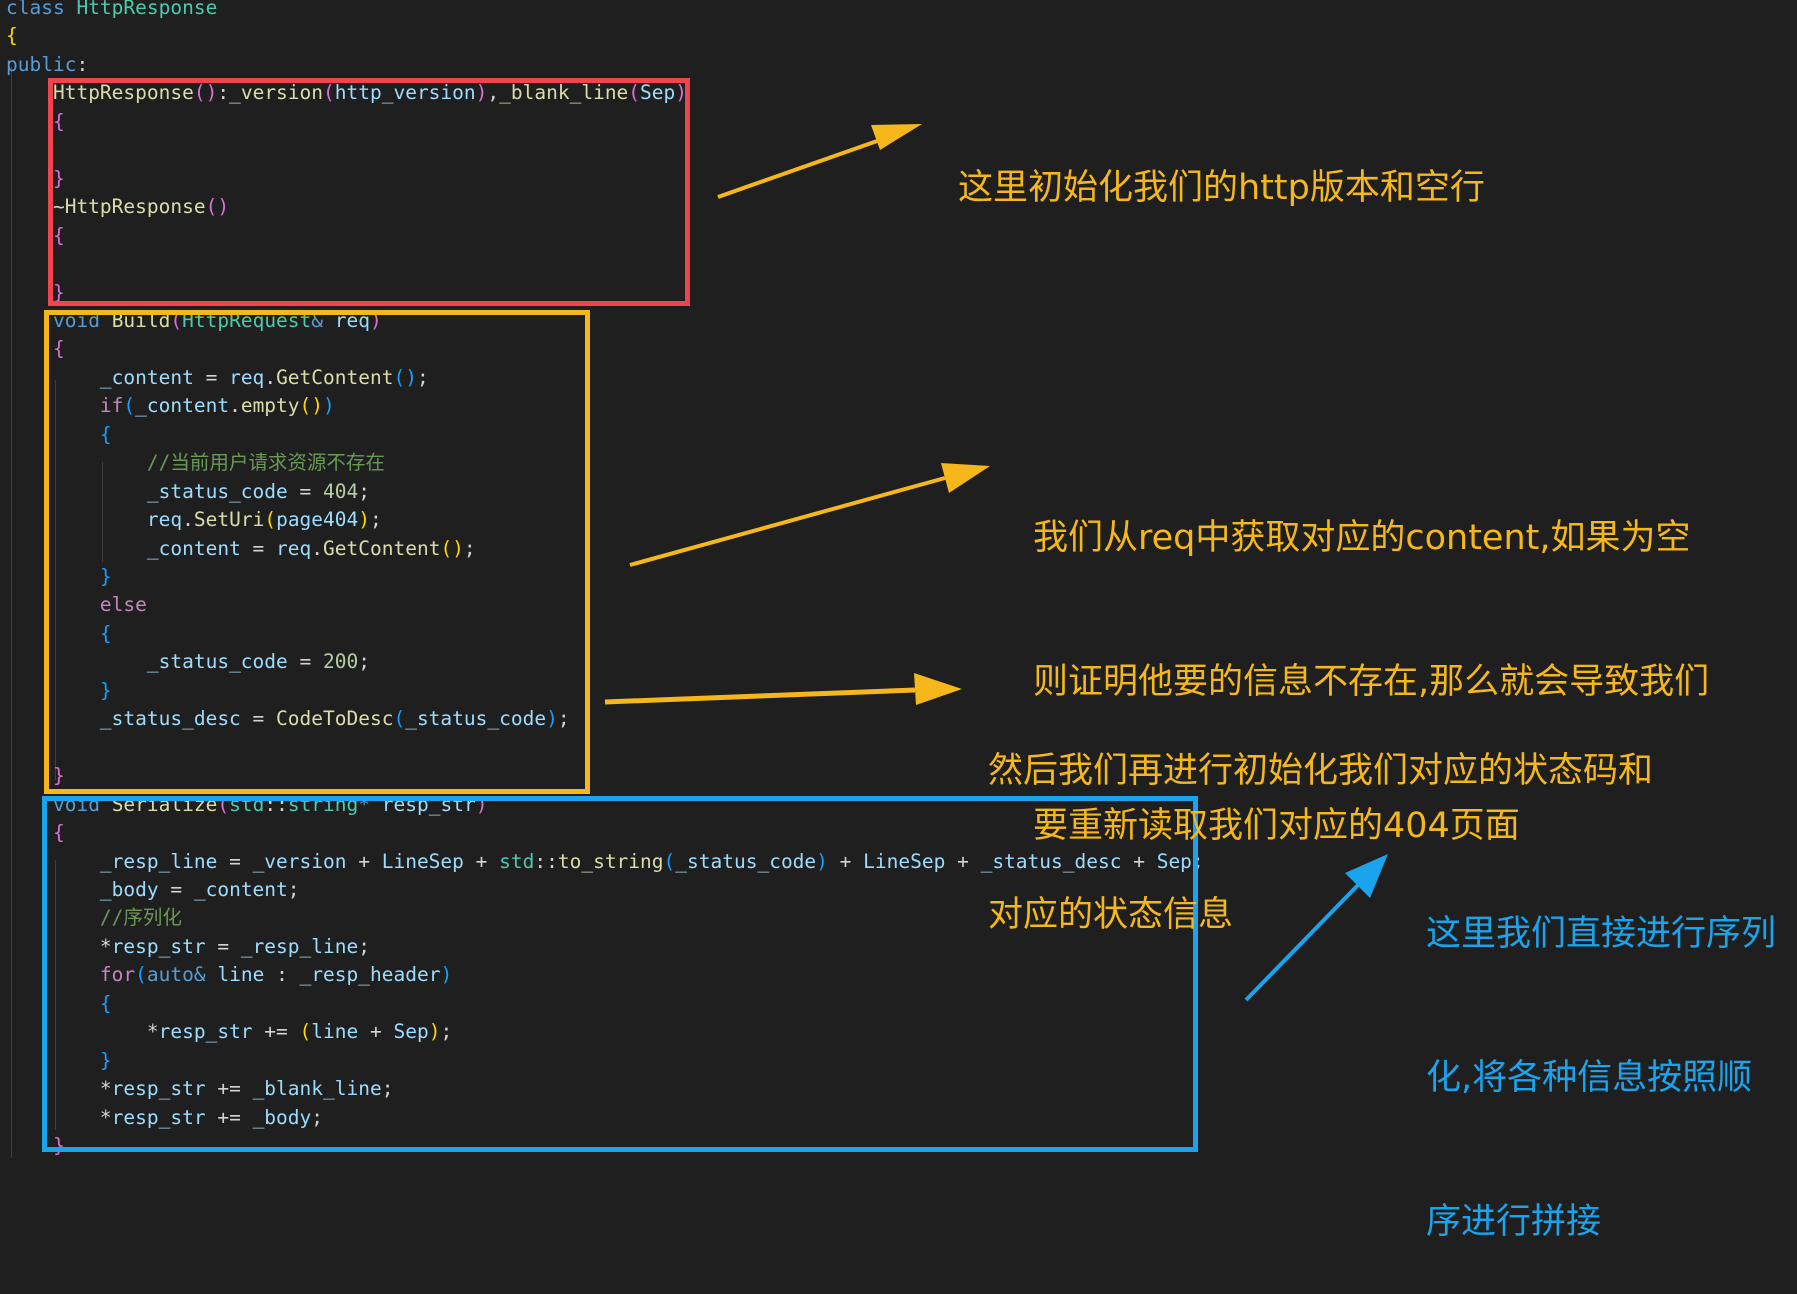 The width and height of the screenshot is (1797, 1294). I want to click on serialize-note: 这里我们直接进行序列 化,将各种信息按照顺 序进行拼接, so click(1601, 1054).